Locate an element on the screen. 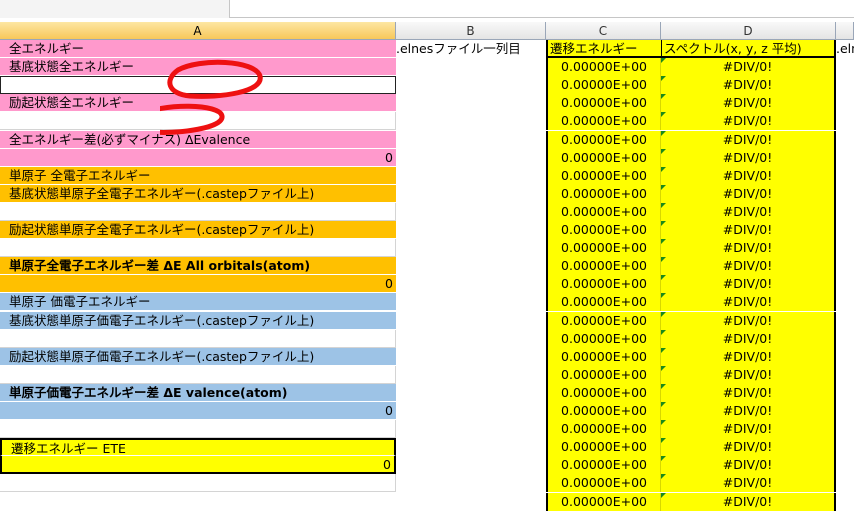  cell-c-row-15: 0.00000E+00 is located at coordinates (603, 302).